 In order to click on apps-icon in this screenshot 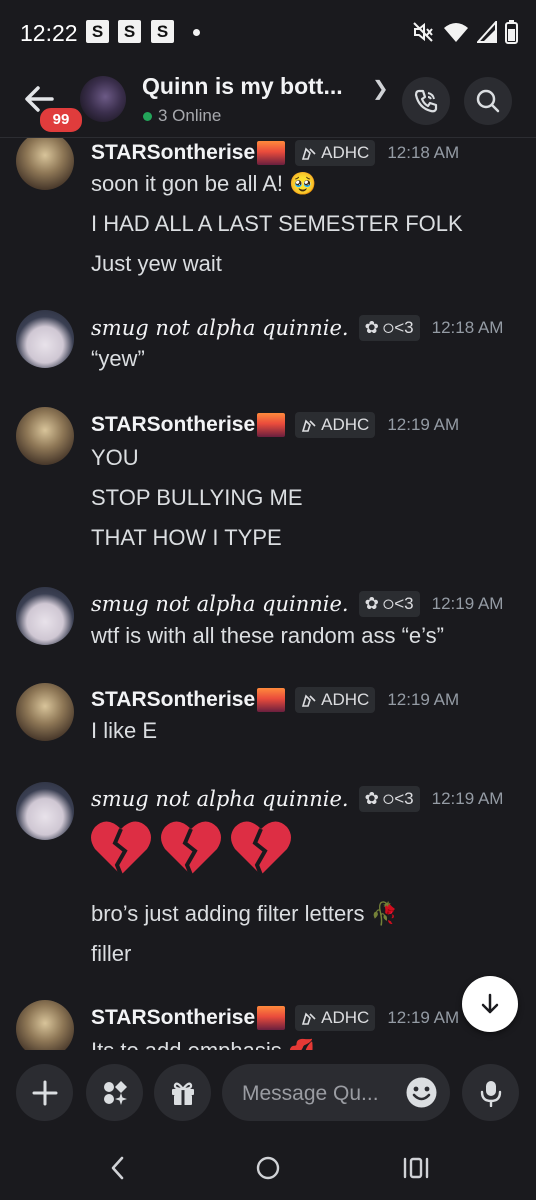, I will do `click(115, 1092)`.